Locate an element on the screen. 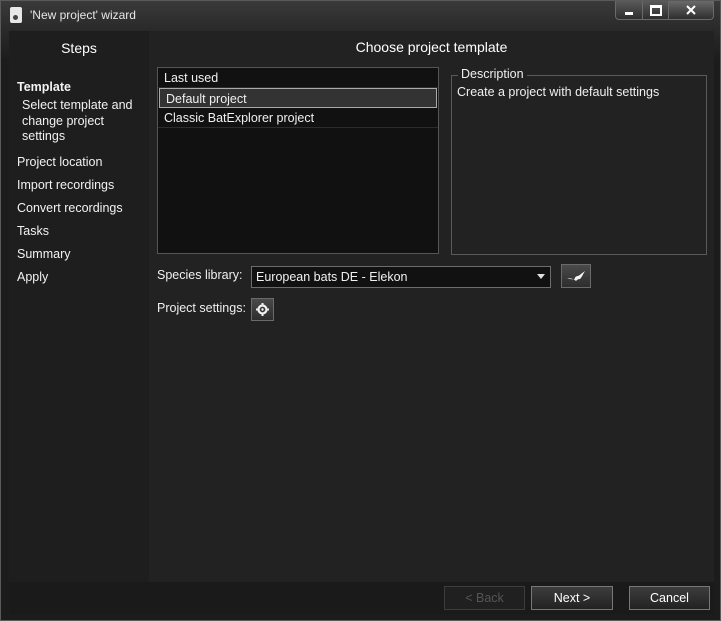  species-library-label: Species library: is located at coordinates (200, 275).